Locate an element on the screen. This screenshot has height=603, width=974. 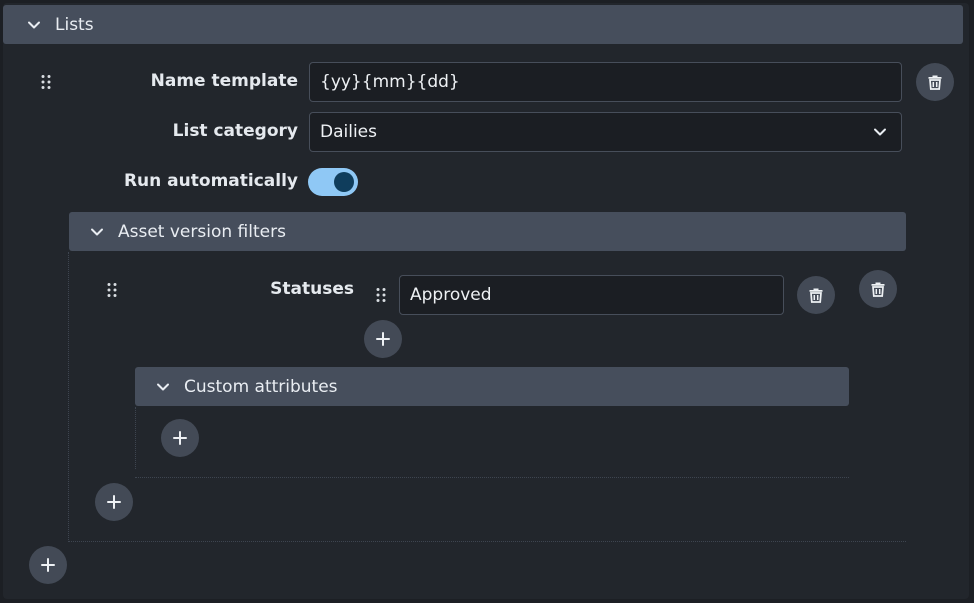
add-custom-attribute-button is located at coordinates (180, 438).